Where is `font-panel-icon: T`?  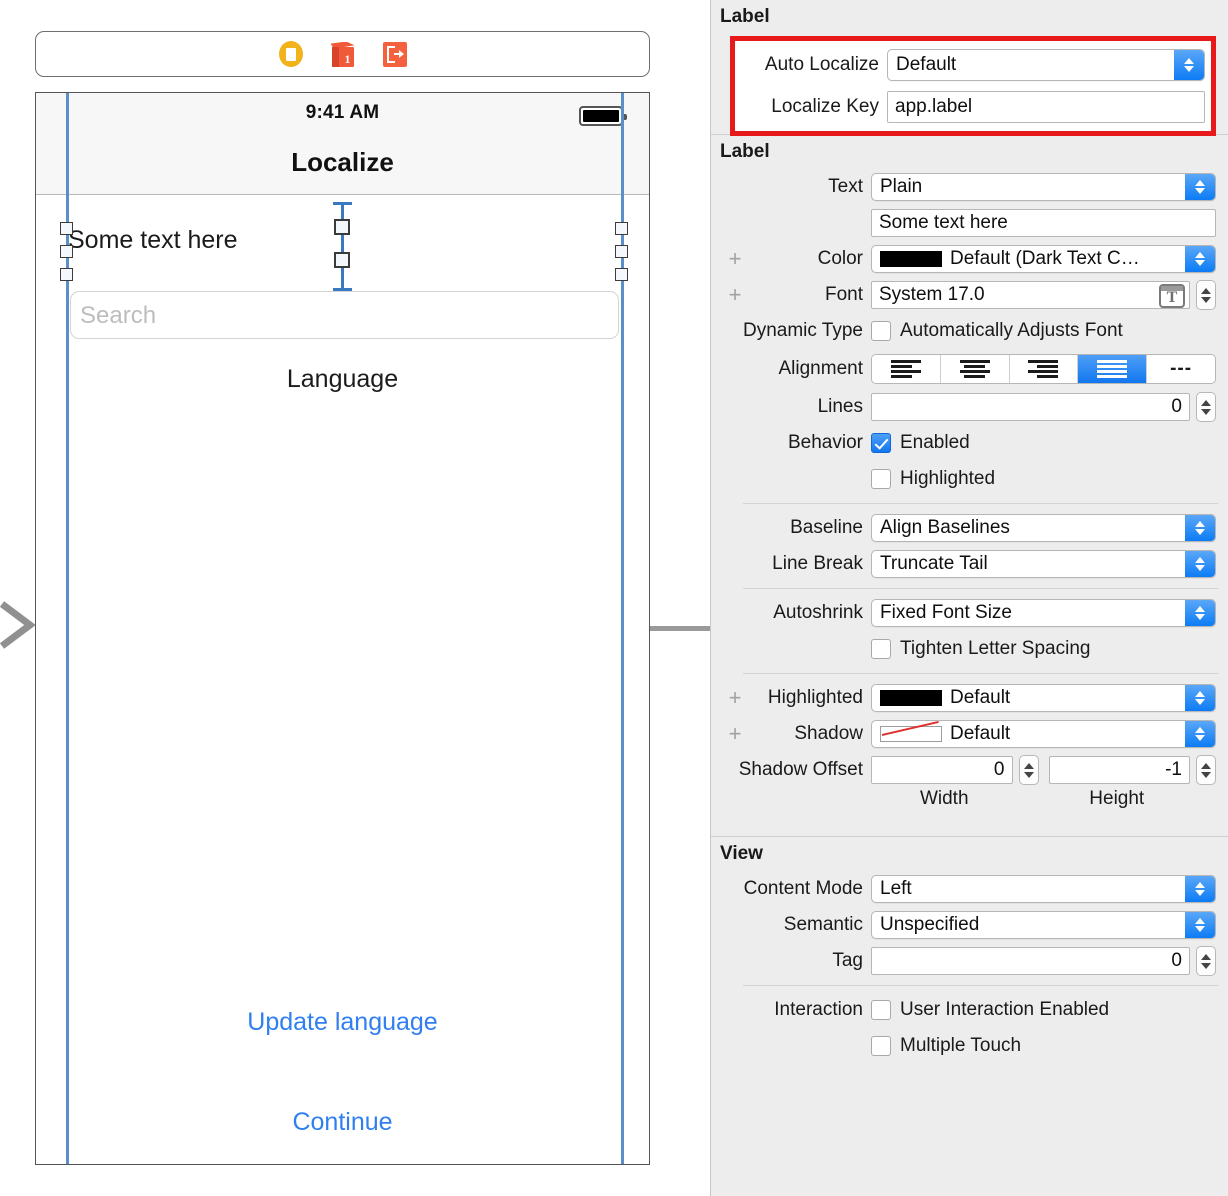 font-panel-icon: T is located at coordinates (1172, 296).